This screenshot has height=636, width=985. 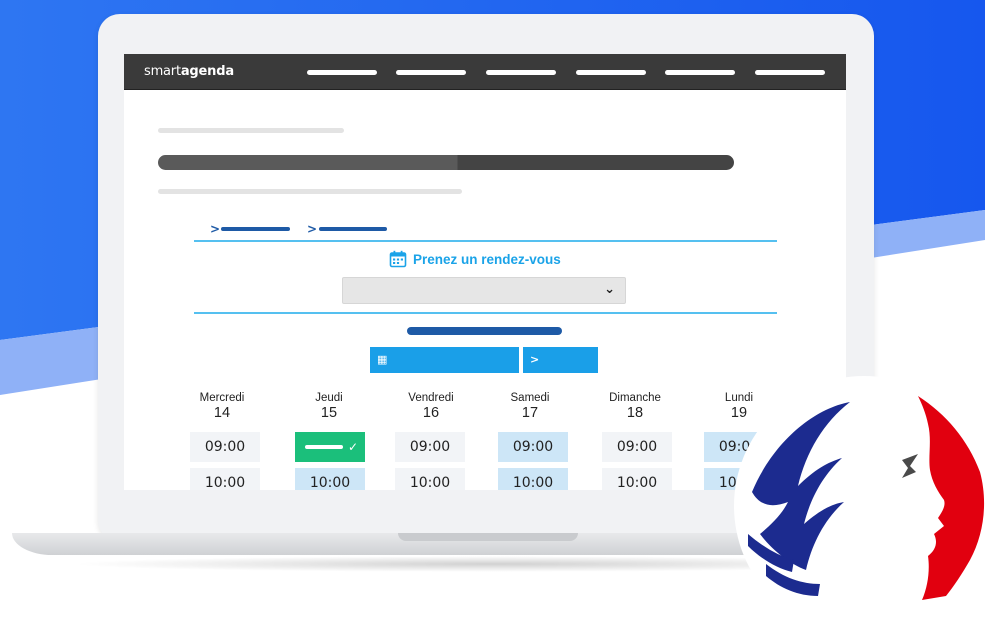 What do you see at coordinates (382, 359) in the screenshot?
I see `calendar-small-icon: ▦` at bounding box center [382, 359].